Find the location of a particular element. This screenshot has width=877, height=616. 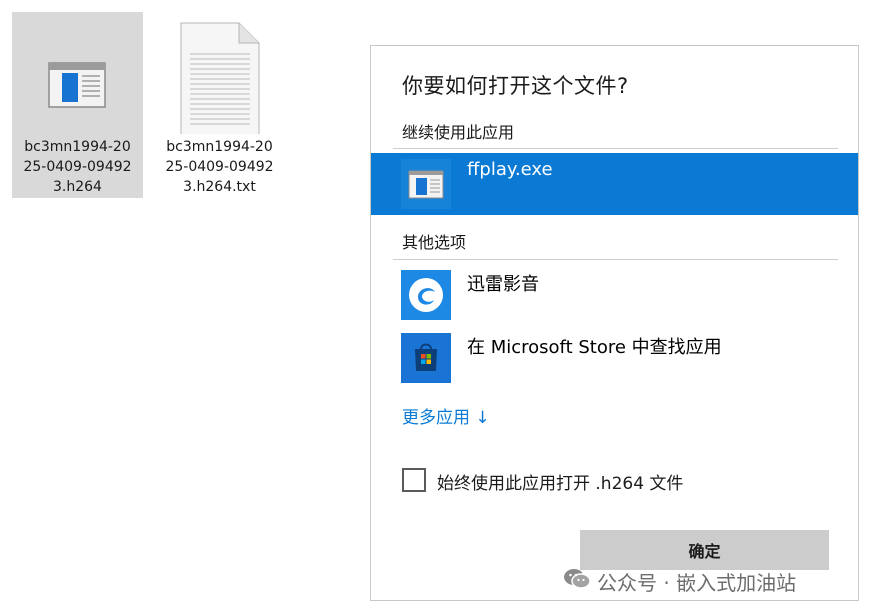

file-name: bc3mn1994-20 25-0409-09492 3.h264.txt is located at coordinates (219, 167).